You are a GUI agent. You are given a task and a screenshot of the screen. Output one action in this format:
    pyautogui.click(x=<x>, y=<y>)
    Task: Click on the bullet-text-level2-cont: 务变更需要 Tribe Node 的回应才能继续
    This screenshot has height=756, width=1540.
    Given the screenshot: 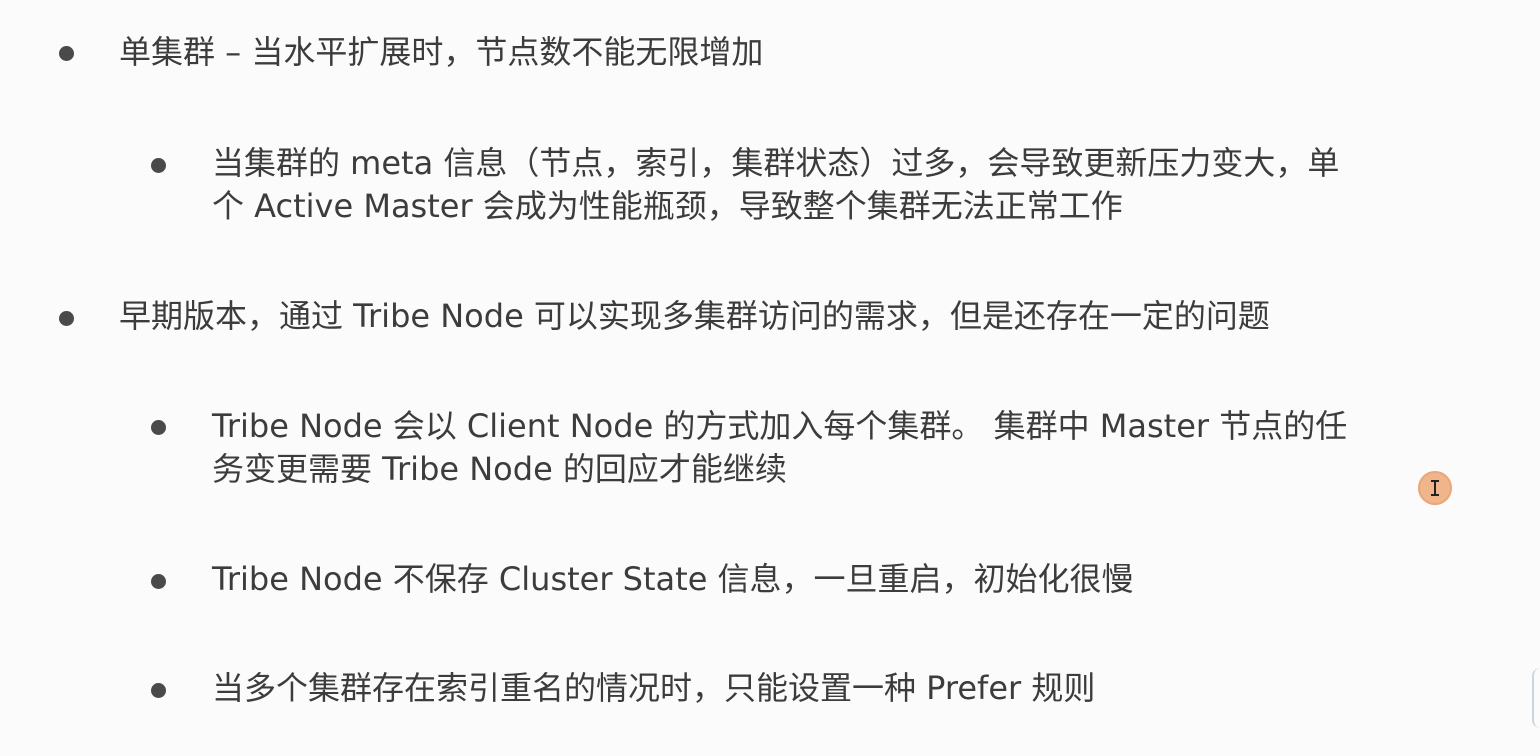 What is the action you would take?
    pyautogui.click(x=499, y=469)
    